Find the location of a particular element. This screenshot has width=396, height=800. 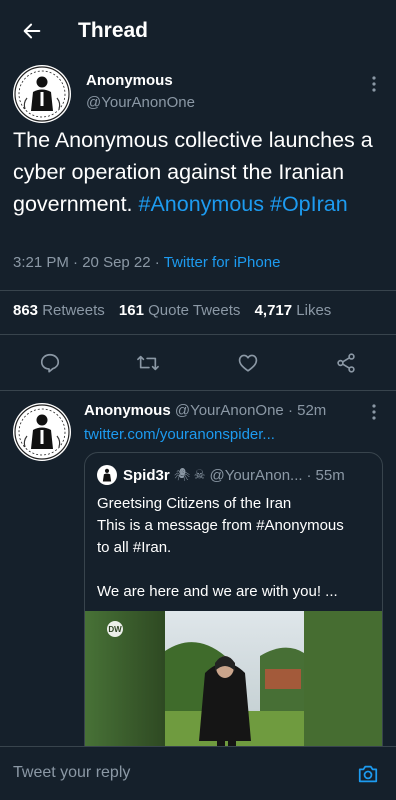

likes-stat: 4,717 Likes is located at coordinates (293, 310).